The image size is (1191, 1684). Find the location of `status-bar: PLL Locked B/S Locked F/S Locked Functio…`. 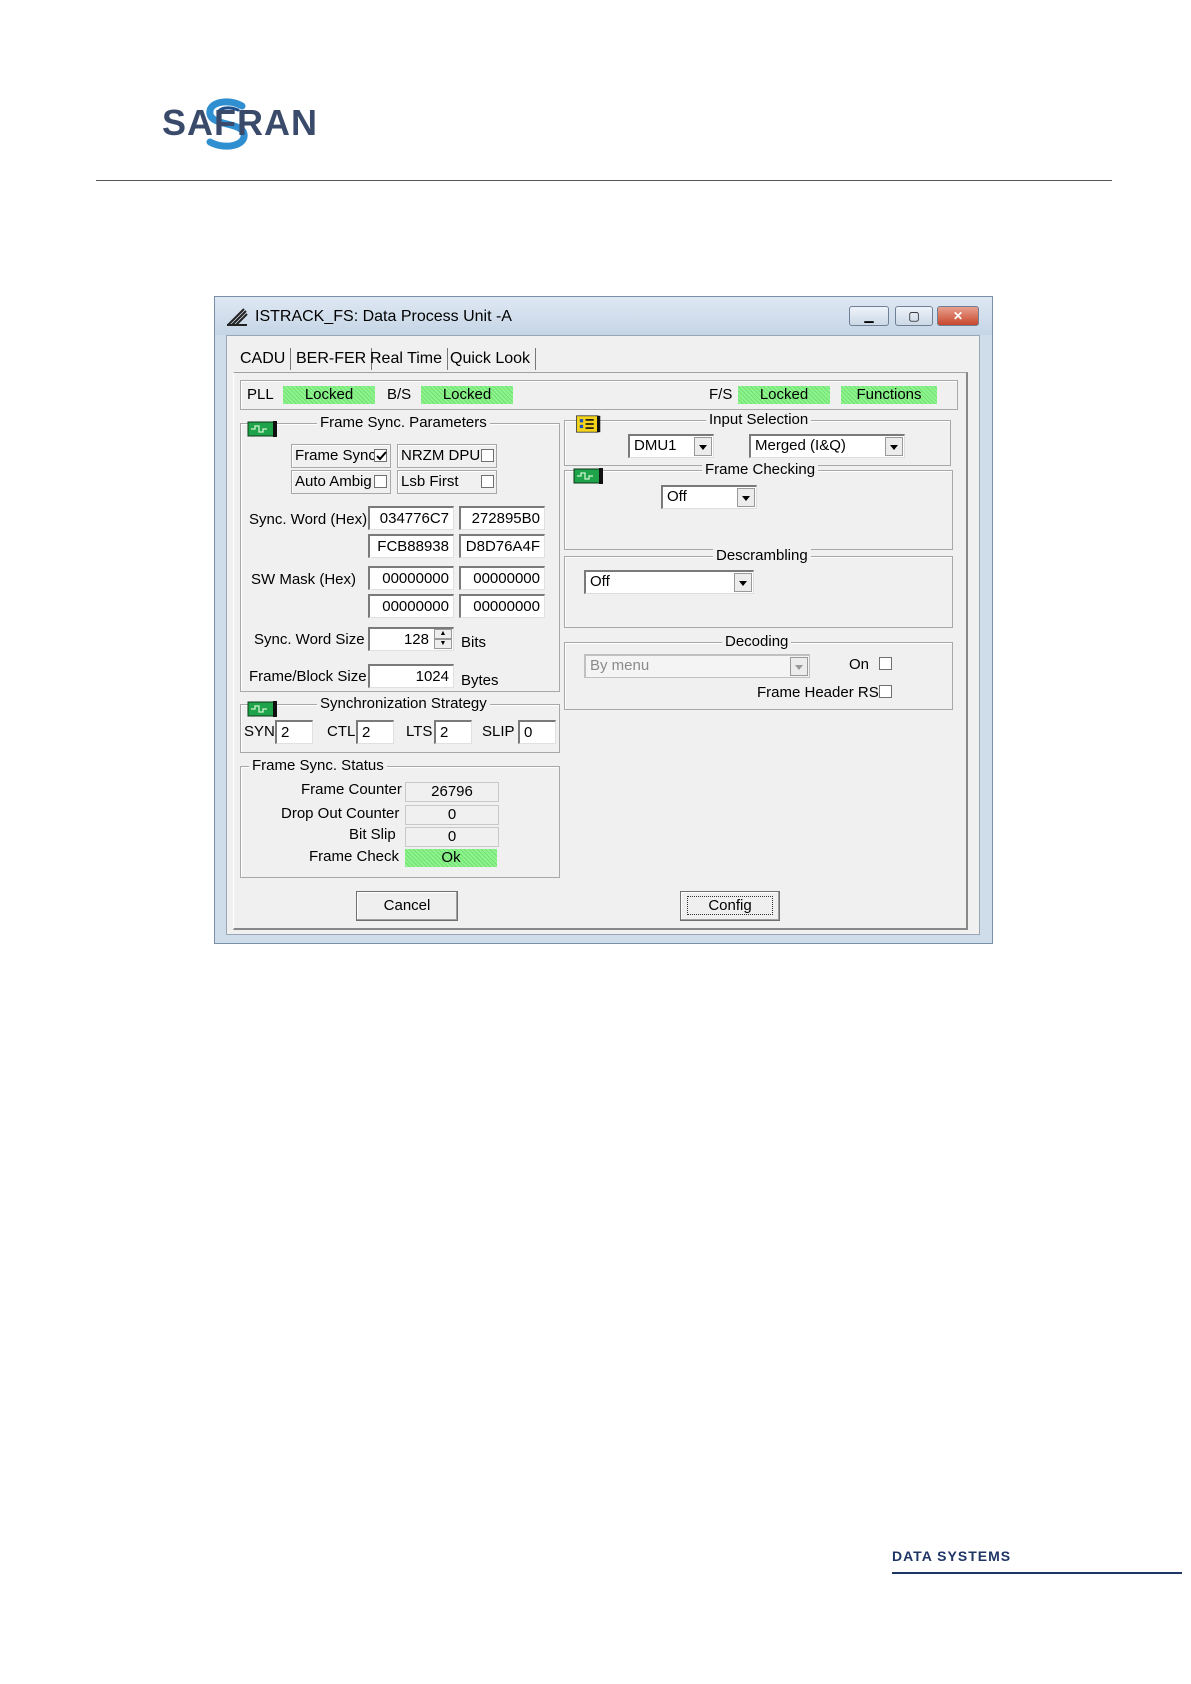

status-bar: PLL Locked B/S Locked F/S Locked Functio… is located at coordinates (599, 395).